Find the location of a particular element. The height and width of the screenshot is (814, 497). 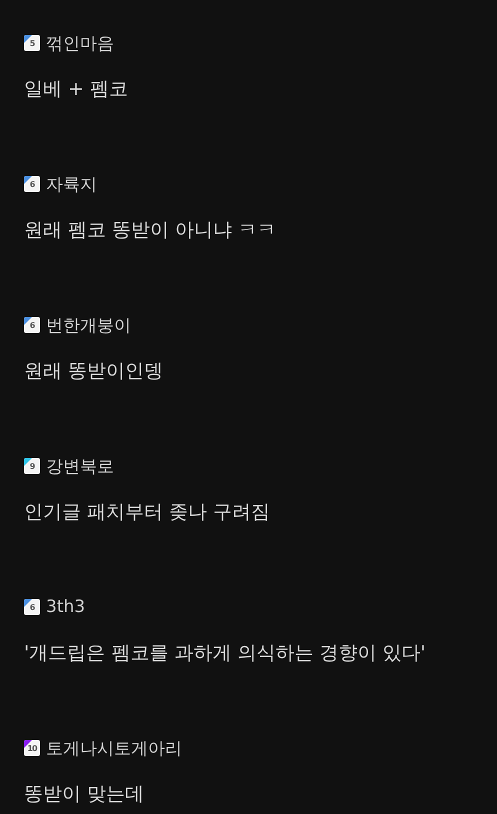

comment-text: '개드립은 펨코를 과하게 의식하는 경향이 있다' is located at coordinates (225, 653).